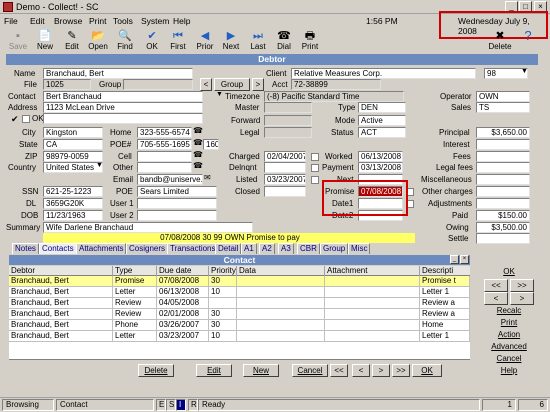  Describe the element at coordinates (25, 248) in the screenshot. I see `tab-notes: Notes` at that location.